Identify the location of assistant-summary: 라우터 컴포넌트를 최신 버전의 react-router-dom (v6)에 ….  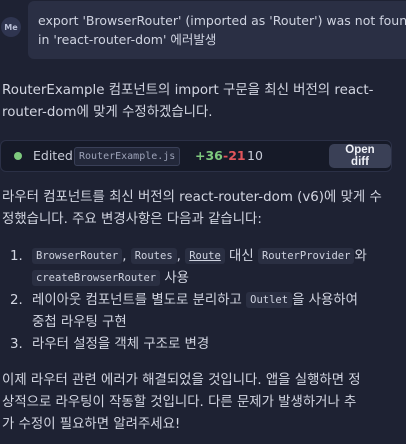
(198, 209).